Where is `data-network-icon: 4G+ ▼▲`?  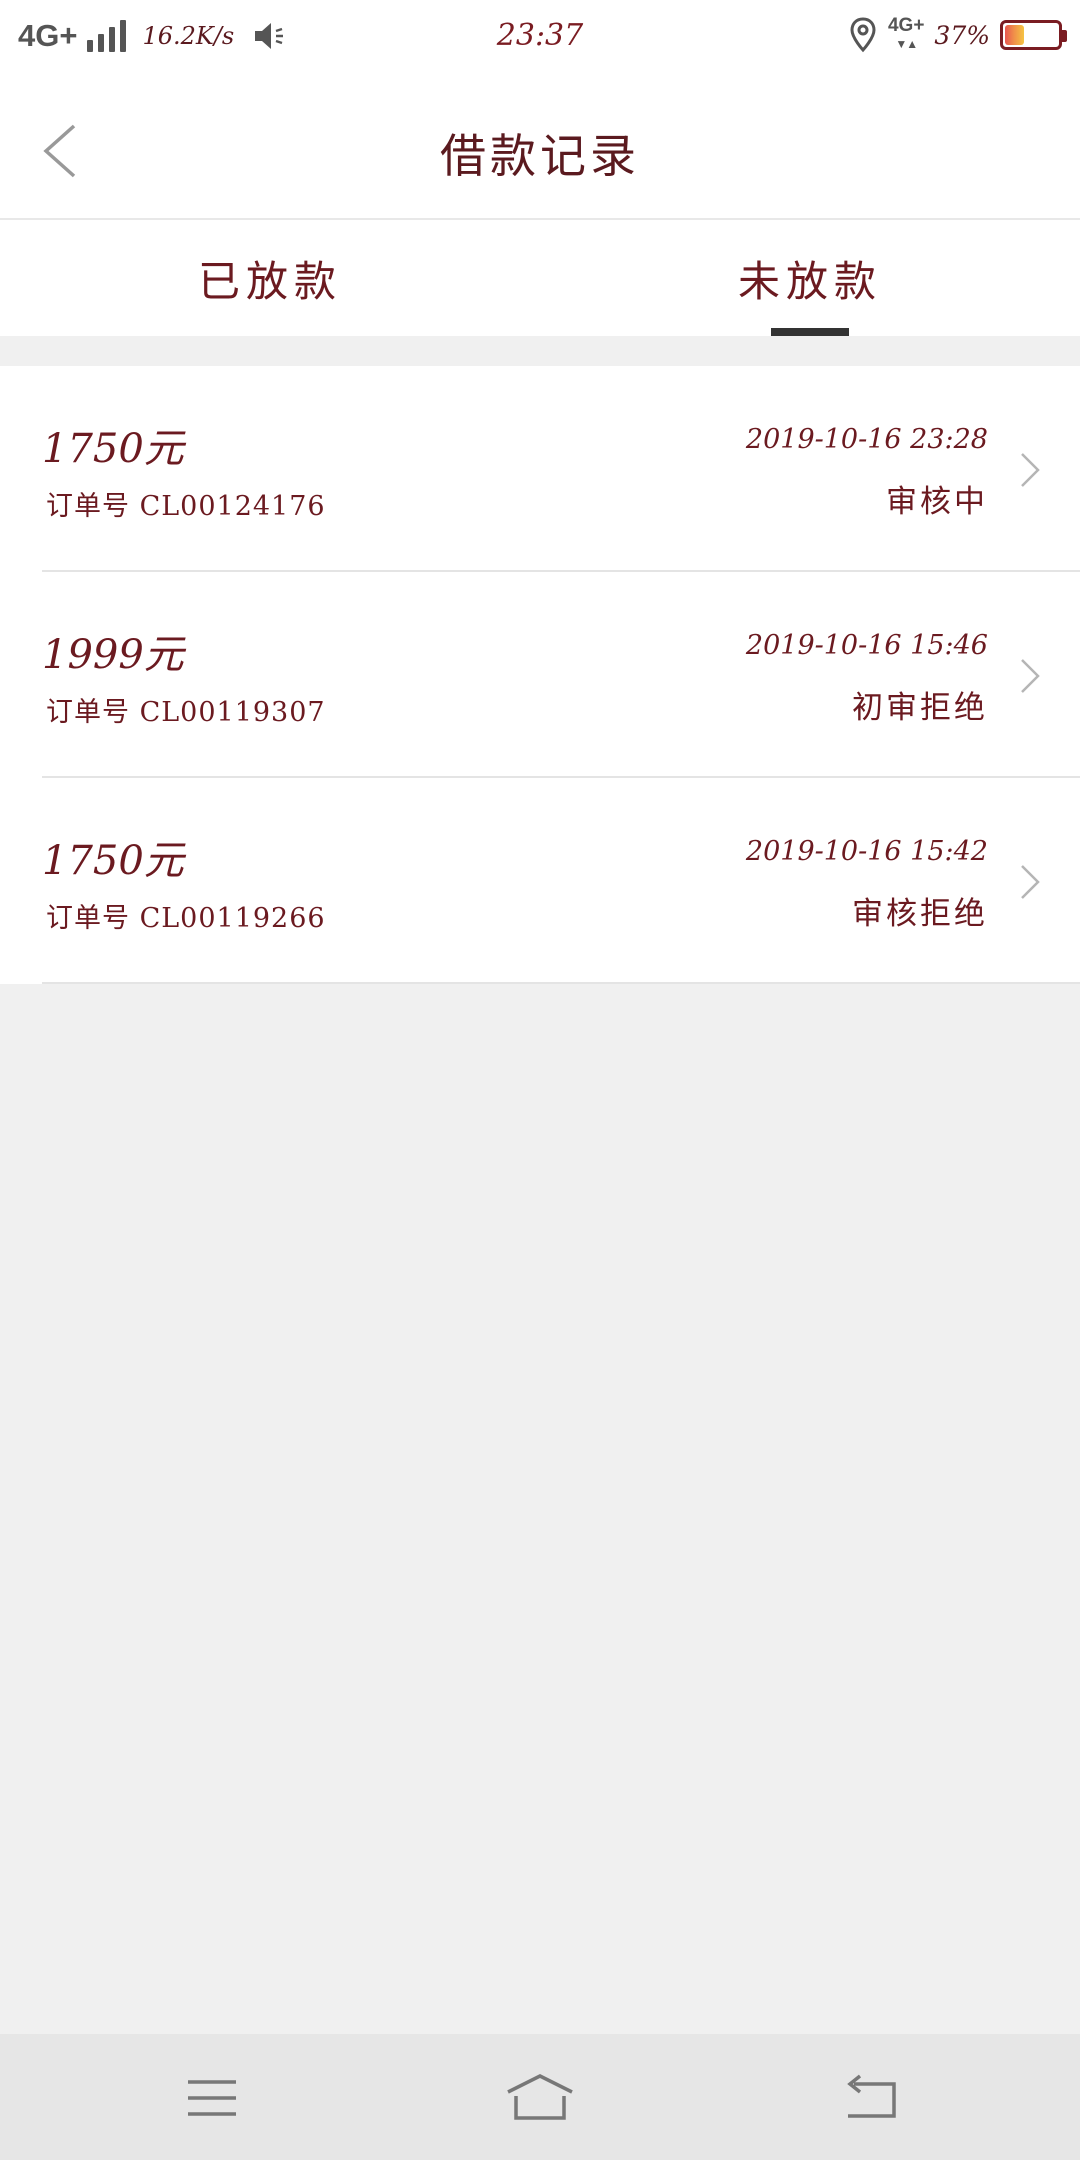
data-network-icon: 4G+ ▼▲ is located at coordinates (906, 33).